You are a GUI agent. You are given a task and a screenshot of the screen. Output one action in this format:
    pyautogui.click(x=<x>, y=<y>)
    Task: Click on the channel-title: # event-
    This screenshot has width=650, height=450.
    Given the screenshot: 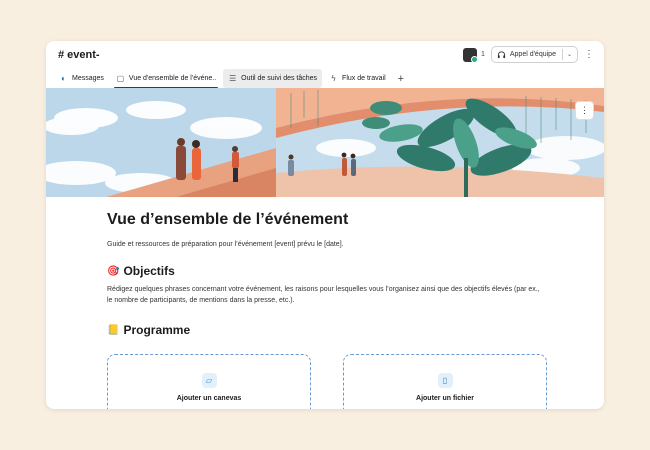 What is the action you would take?
    pyautogui.click(x=79, y=55)
    